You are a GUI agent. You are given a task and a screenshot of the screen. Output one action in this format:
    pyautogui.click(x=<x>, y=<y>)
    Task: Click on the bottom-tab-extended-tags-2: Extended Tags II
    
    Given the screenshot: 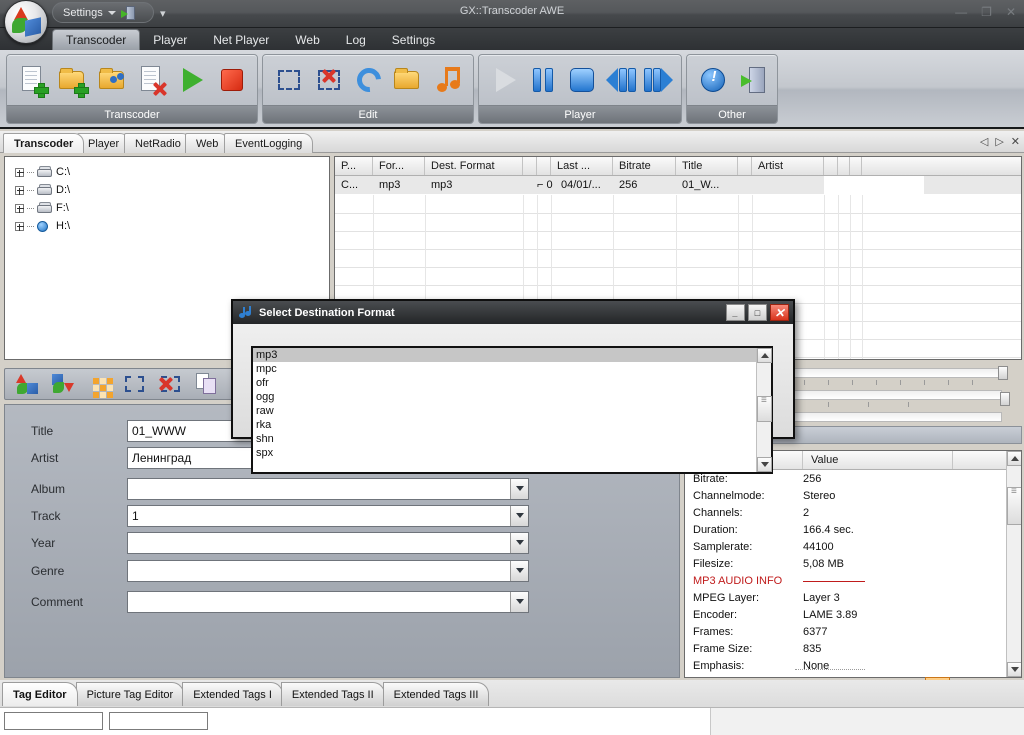 What is the action you would take?
    pyautogui.click(x=332, y=694)
    